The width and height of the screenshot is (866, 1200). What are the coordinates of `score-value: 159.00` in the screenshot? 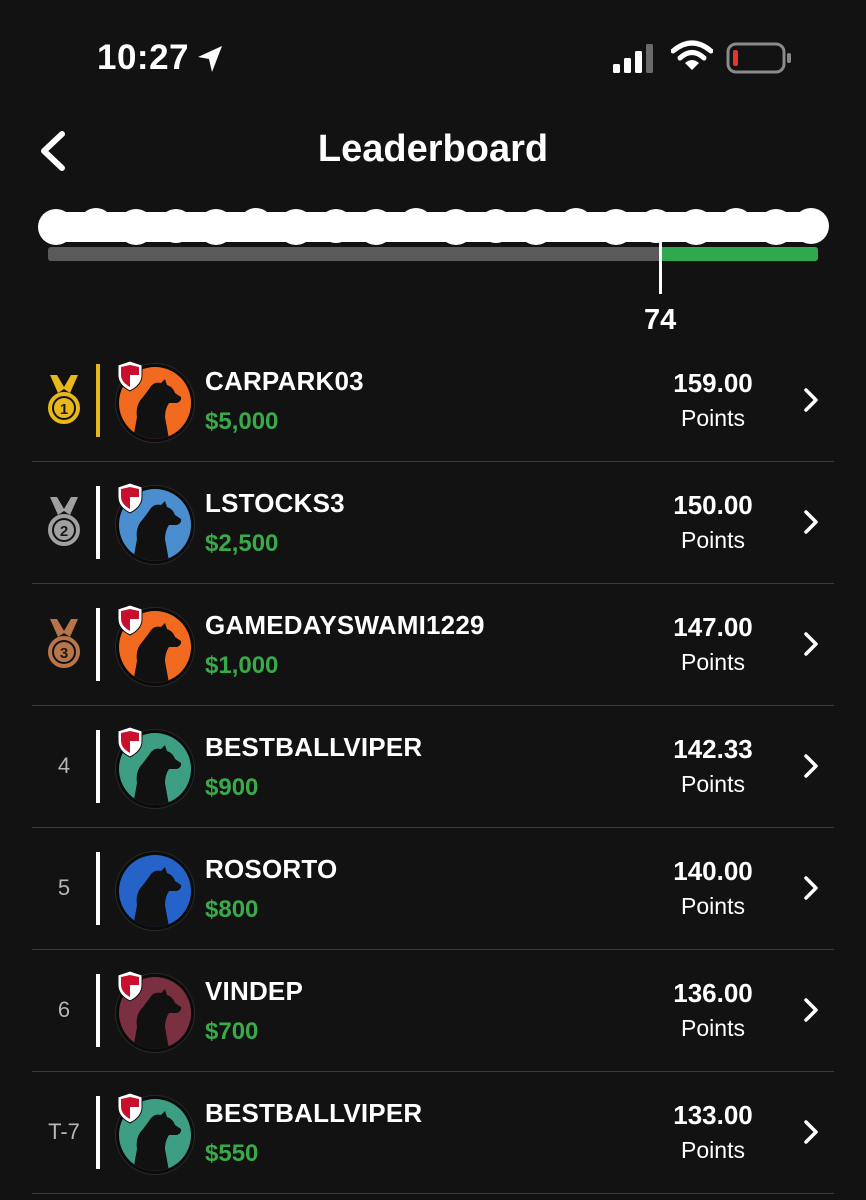 It's located at (713, 383).